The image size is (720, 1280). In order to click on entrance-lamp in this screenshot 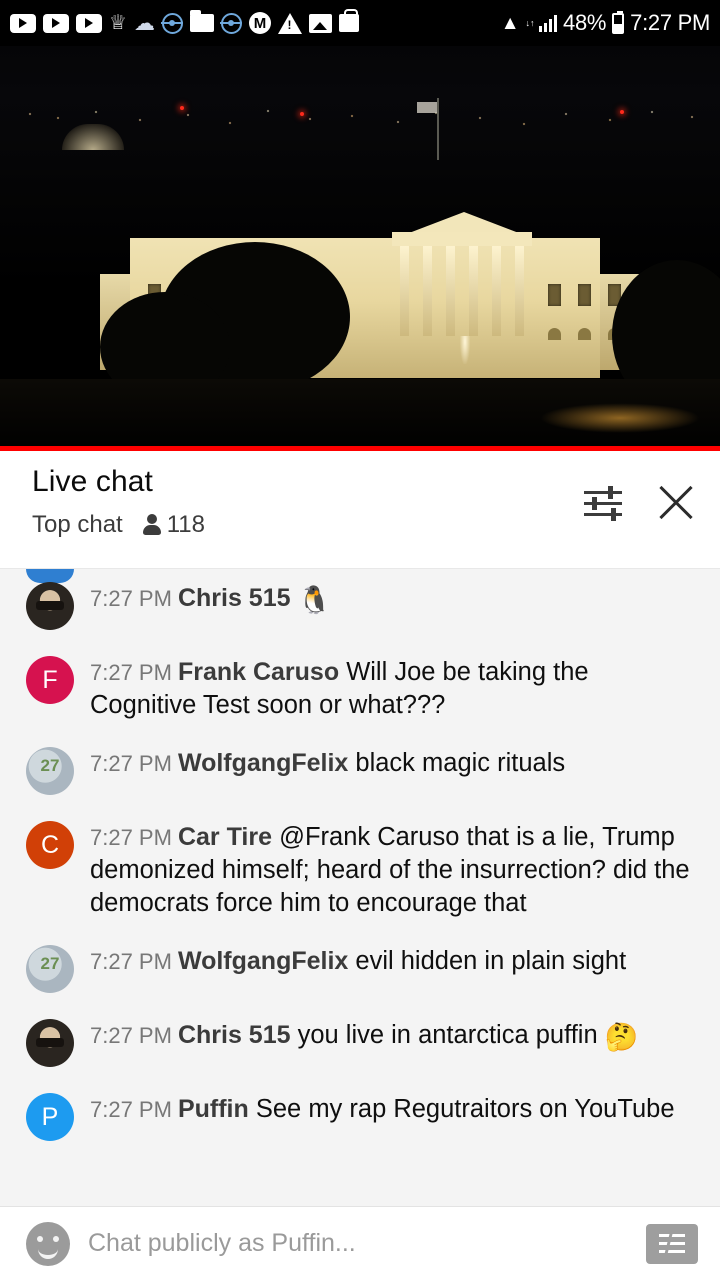, I will do `click(465, 350)`.